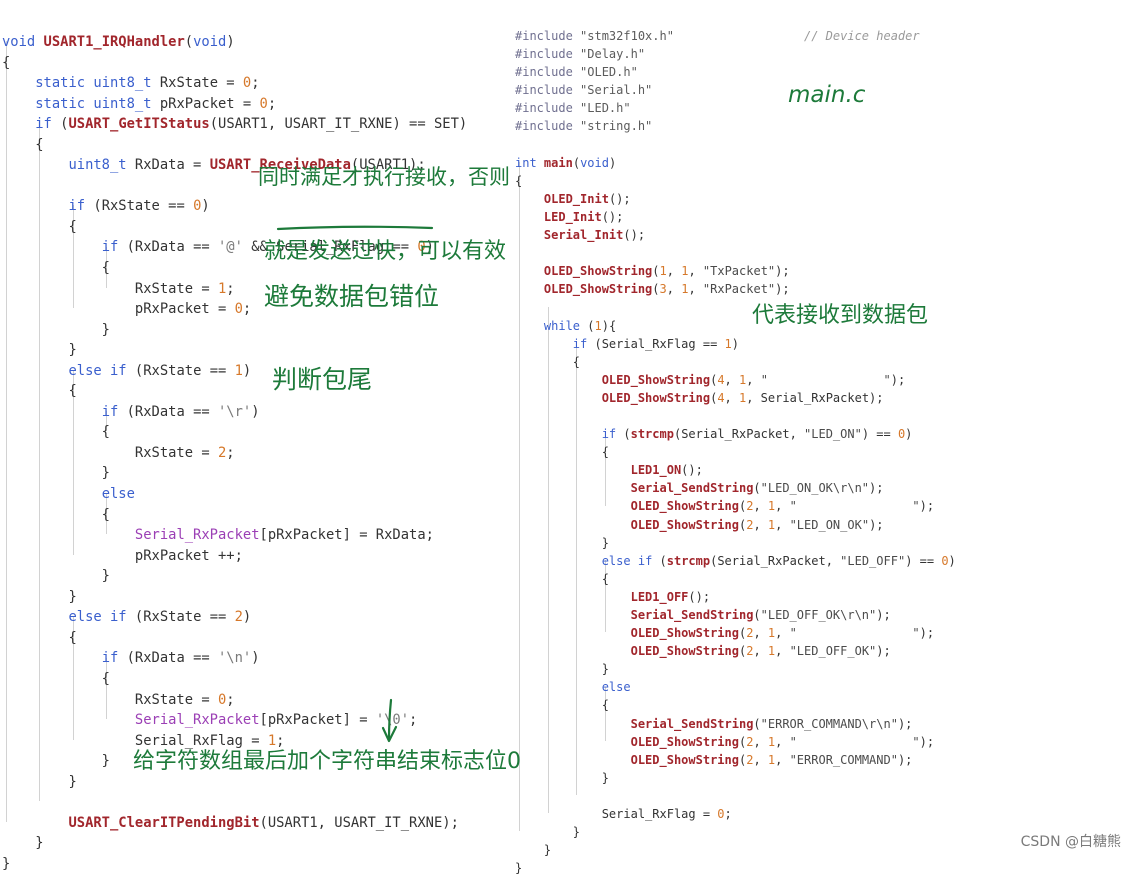 The height and width of the screenshot is (891, 1133). Describe the element at coordinates (392, 720) in the screenshot. I see `char-literal-token: '\0'` at that location.